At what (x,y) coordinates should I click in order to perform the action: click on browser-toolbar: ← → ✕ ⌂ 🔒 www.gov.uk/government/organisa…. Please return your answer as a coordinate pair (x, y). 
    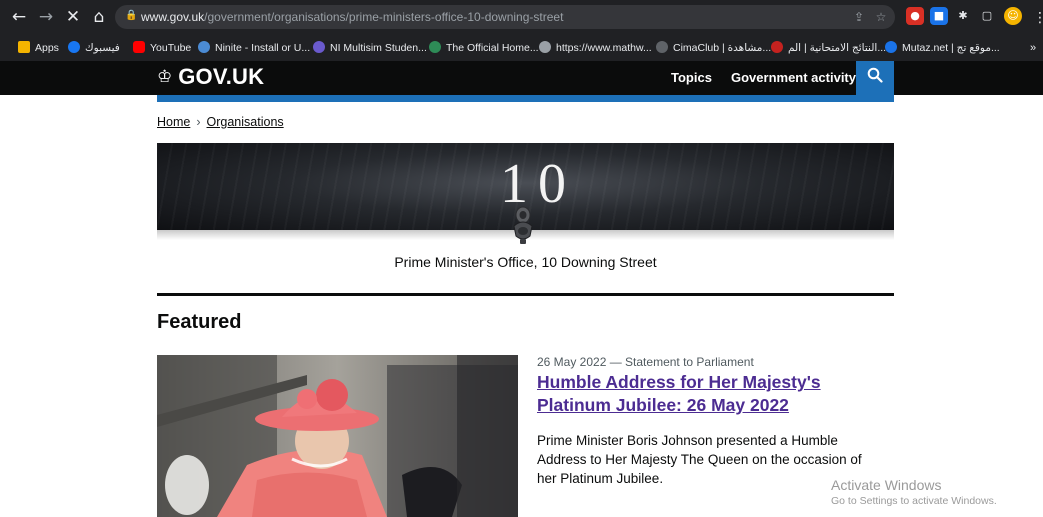
    Looking at the image, I should click on (521, 17).